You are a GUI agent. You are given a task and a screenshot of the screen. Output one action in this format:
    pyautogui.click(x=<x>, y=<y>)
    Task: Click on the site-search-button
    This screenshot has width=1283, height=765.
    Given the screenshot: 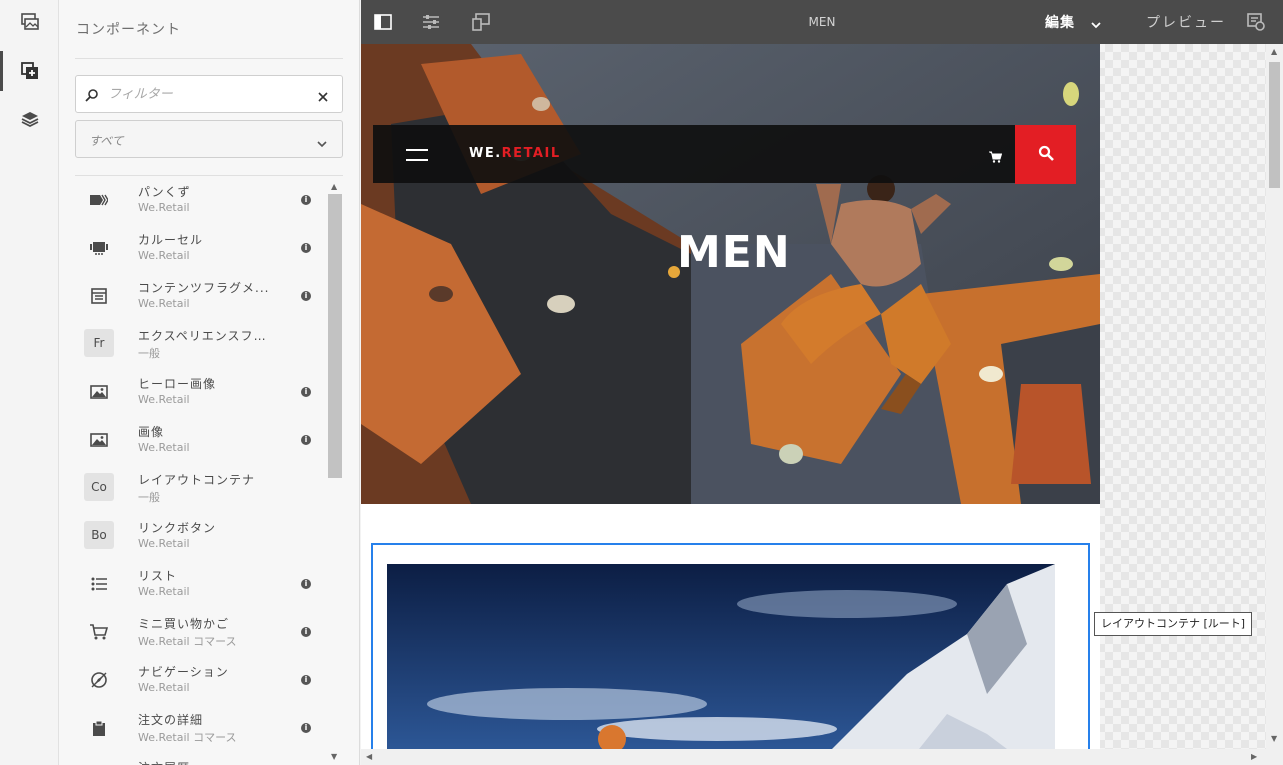 What is the action you would take?
    pyautogui.click(x=1045, y=154)
    